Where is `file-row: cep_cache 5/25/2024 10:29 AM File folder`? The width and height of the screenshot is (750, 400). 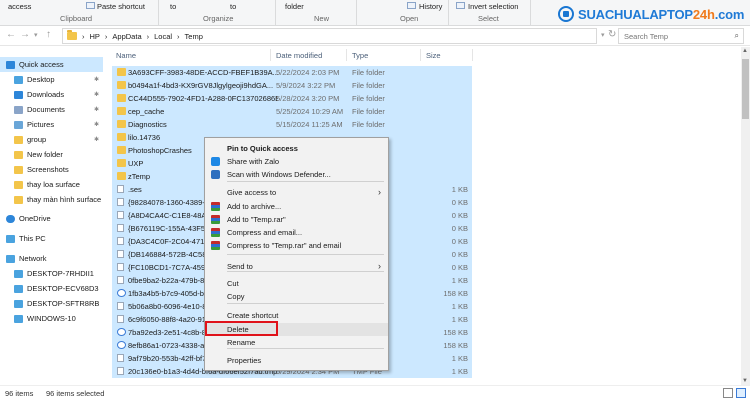
file-row: cep_cache 5/25/2024 10:29 AM File folder is located at coordinates (292, 111).